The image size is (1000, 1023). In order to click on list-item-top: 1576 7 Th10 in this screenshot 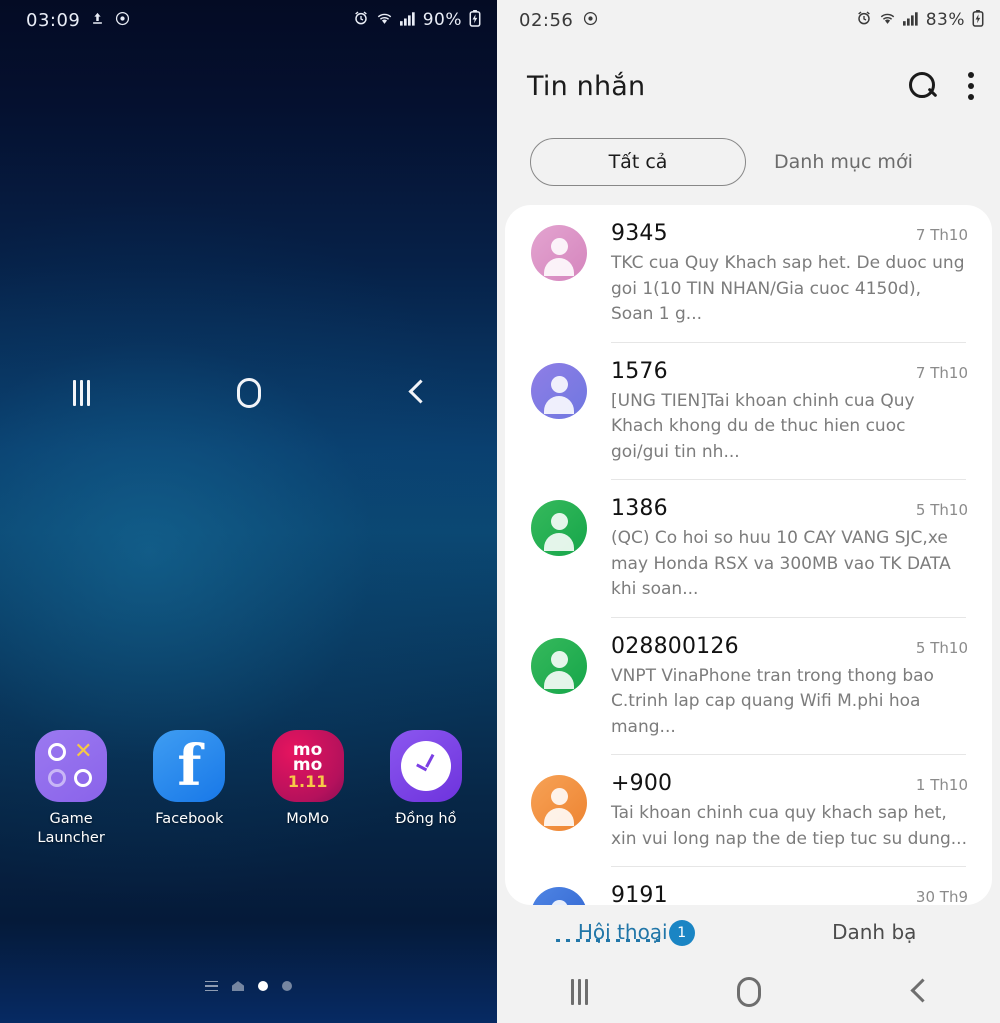, I will do `click(789, 371)`.